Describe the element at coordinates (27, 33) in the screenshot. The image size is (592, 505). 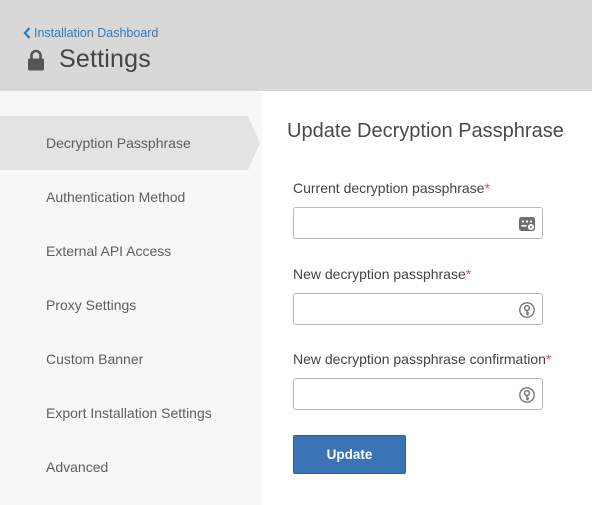
I see `chevron-left-icon` at that location.